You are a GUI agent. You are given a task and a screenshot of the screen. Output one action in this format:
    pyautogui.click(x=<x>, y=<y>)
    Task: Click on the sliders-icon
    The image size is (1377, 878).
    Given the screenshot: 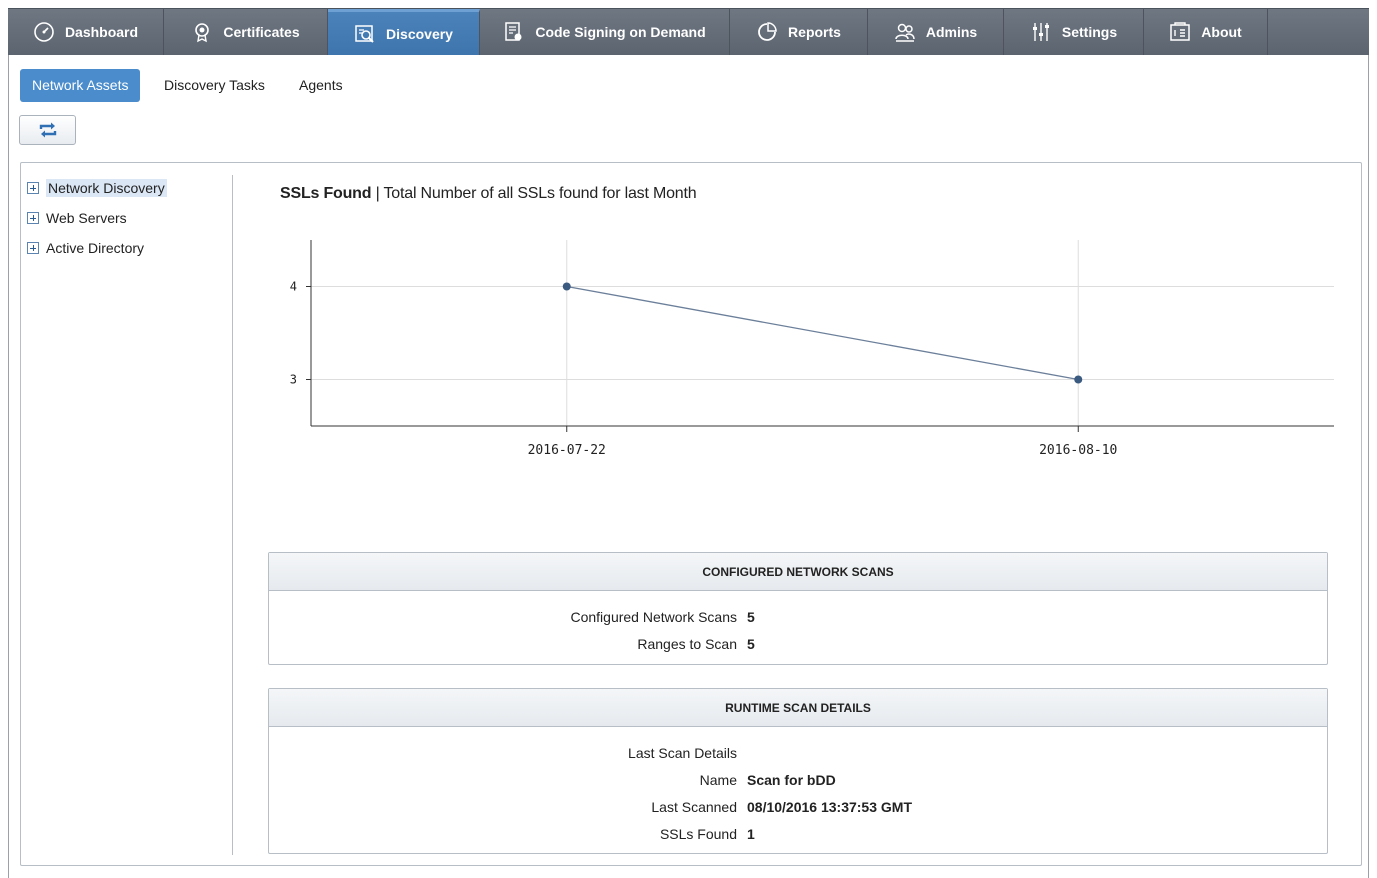 What is the action you would take?
    pyautogui.click(x=1040, y=32)
    